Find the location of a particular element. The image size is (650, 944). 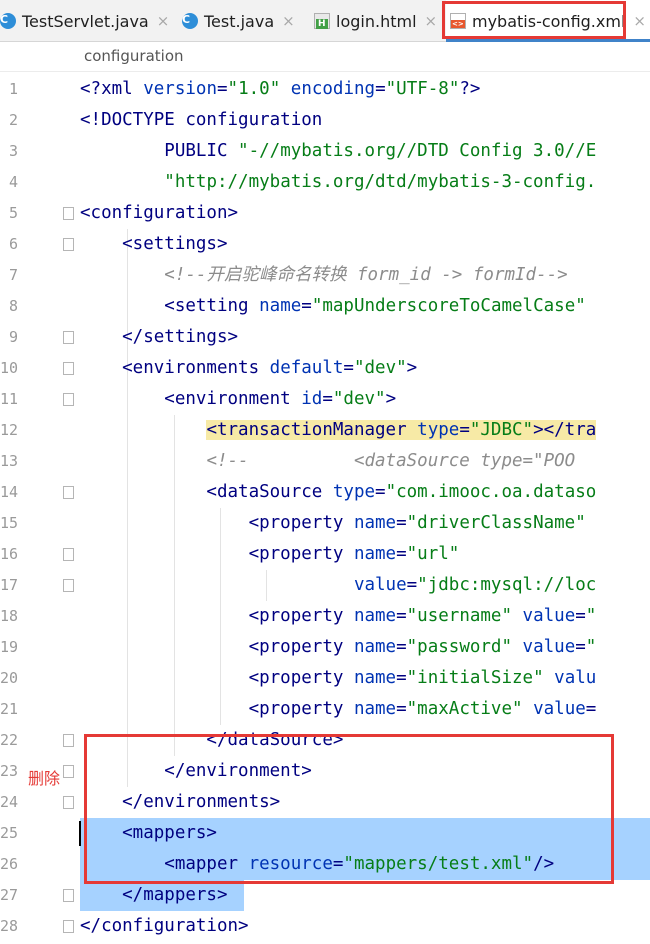

tab-testservlet-java: C TestServlet.java × is located at coordinates (86, 21).